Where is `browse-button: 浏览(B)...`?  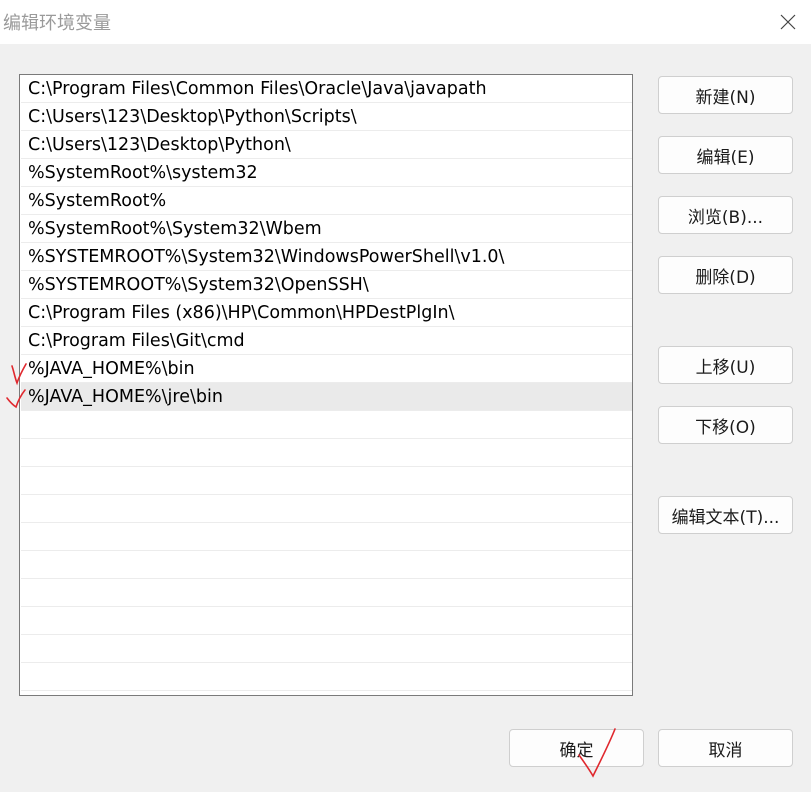
browse-button: 浏览(B)... is located at coordinates (725, 215).